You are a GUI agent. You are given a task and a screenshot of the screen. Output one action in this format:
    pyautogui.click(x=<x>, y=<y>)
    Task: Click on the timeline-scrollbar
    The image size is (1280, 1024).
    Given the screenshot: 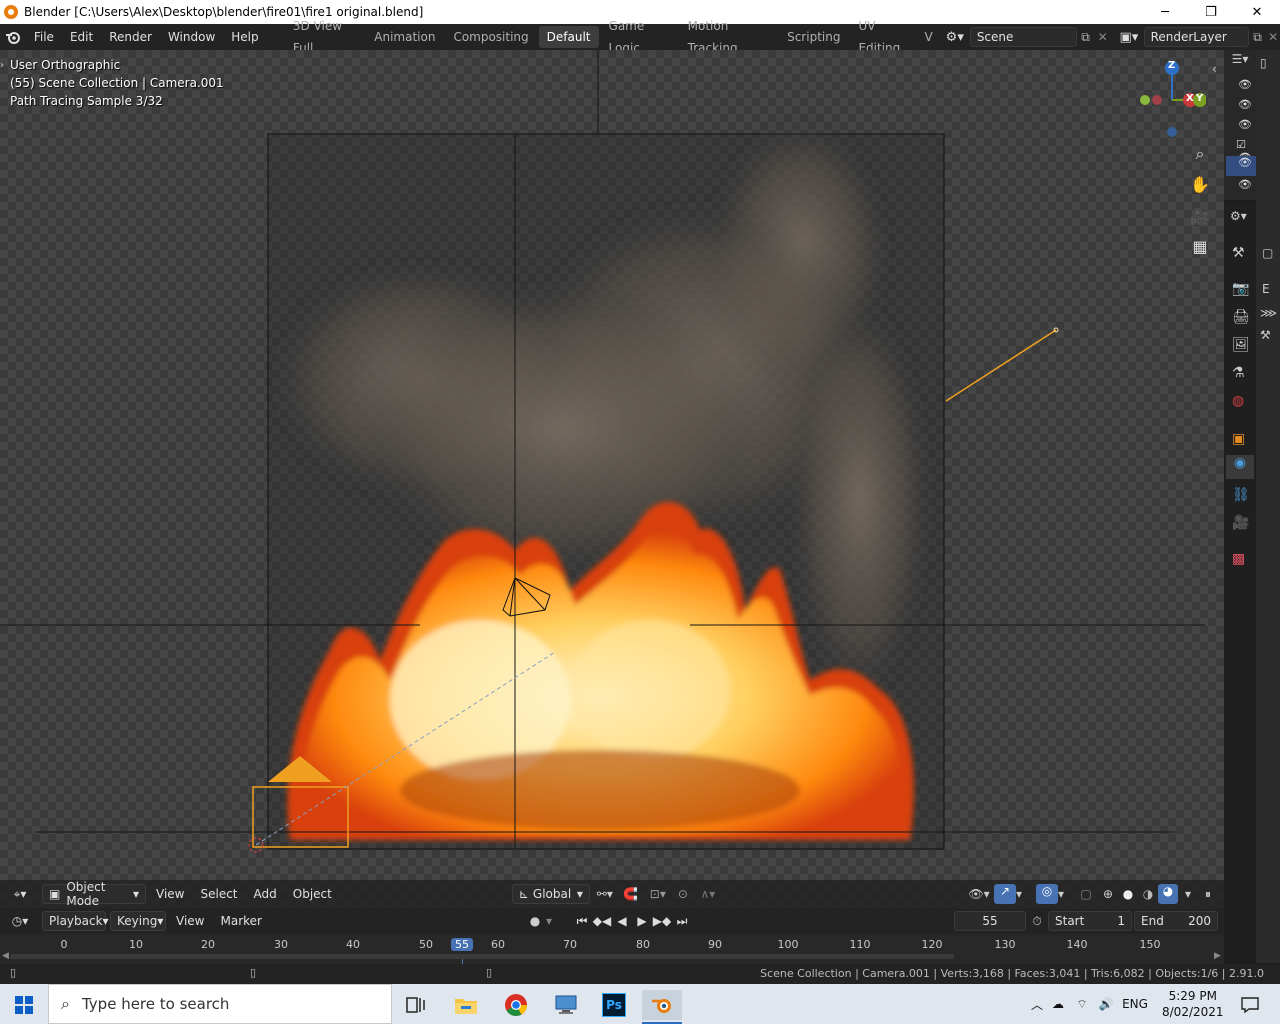 What is the action you would take?
    pyautogui.click(x=482, y=956)
    